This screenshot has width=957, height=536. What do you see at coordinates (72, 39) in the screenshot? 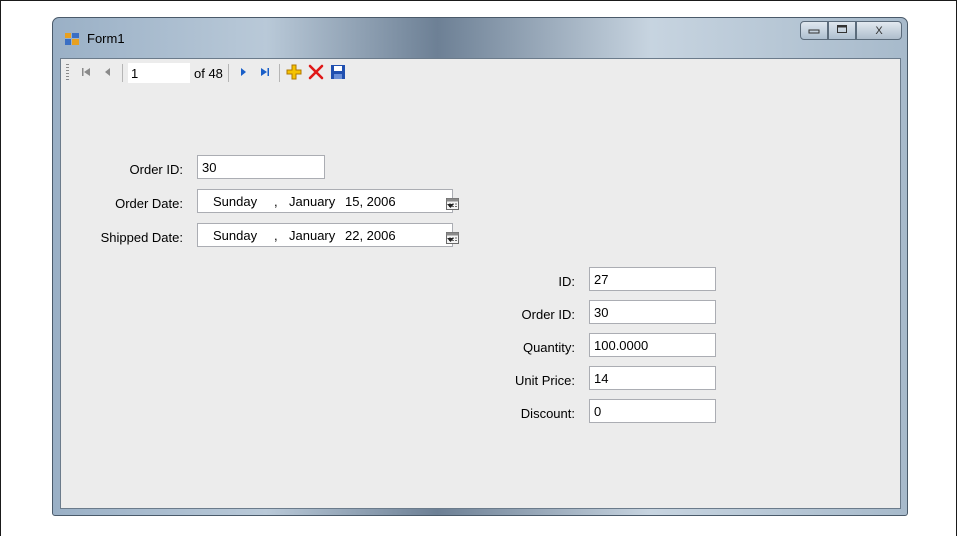
I see `form-app-icon` at bounding box center [72, 39].